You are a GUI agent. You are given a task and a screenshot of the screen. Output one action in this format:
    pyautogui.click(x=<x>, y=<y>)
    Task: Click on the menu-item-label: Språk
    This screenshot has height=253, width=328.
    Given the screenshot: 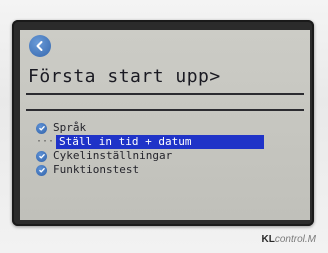 What is the action you would take?
    pyautogui.click(x=70, y=127)
    